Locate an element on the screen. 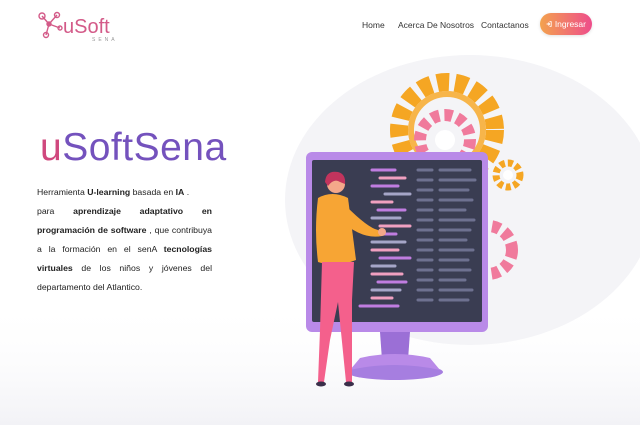  logo: uSoft SENA is located at coordinates (81, 26).